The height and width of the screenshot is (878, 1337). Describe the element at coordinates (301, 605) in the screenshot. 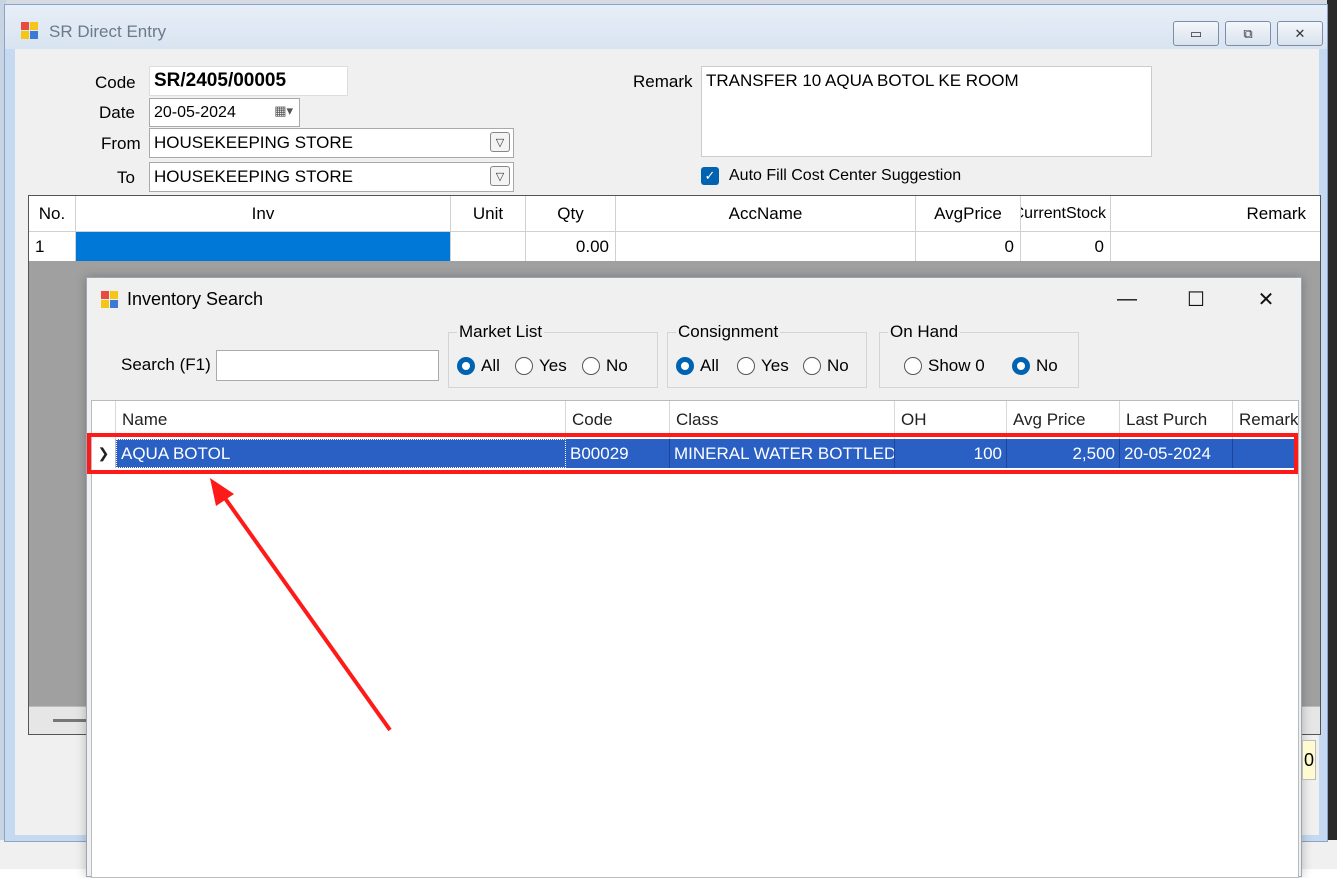

I see `annotation-arrow-icon` at that location.